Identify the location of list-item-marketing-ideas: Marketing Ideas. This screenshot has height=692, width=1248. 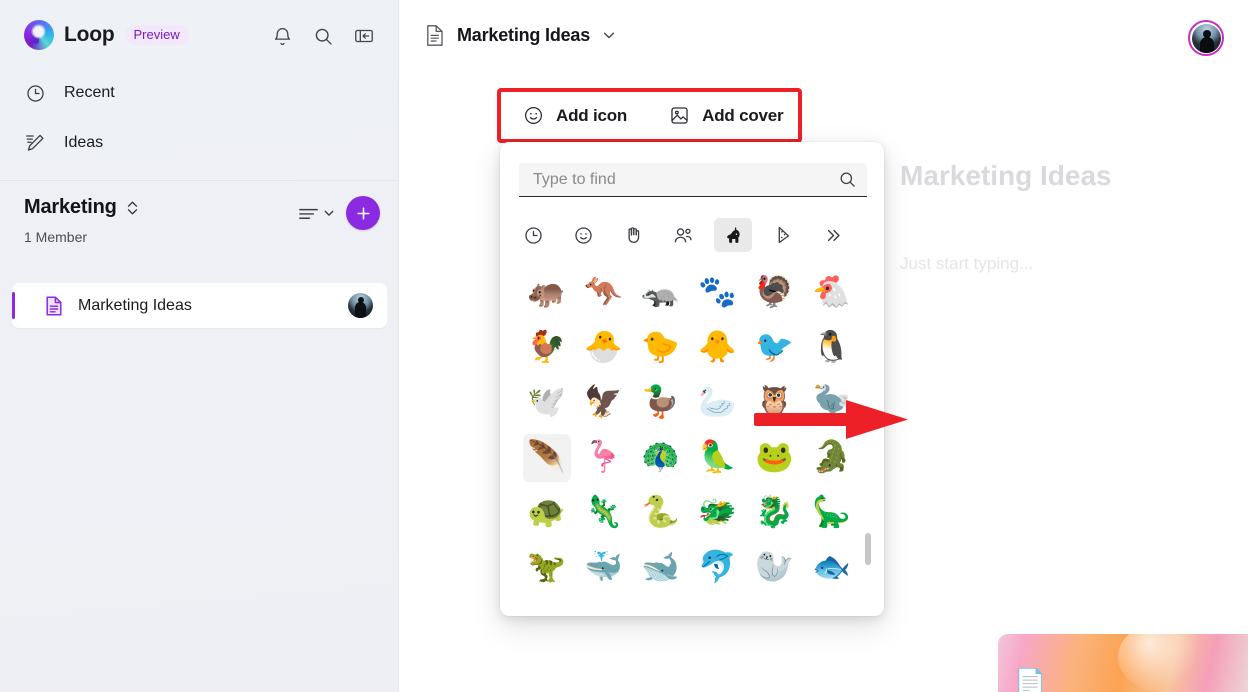
(199, 305).